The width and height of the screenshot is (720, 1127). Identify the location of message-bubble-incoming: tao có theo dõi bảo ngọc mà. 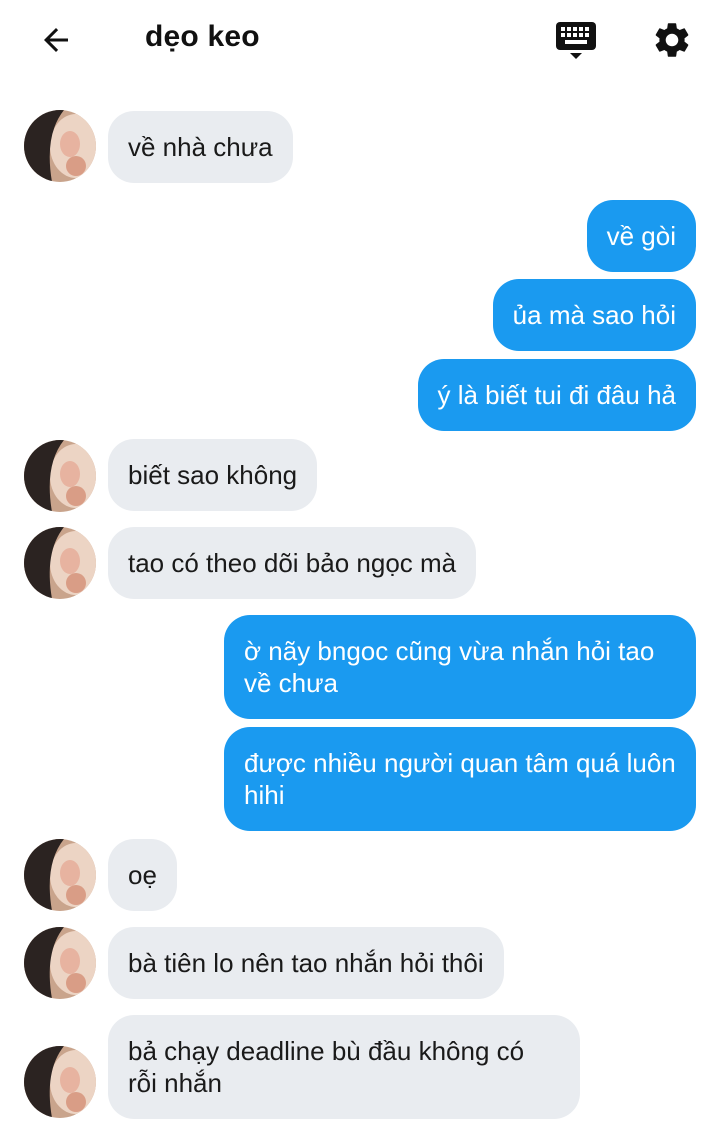
(292, 563).